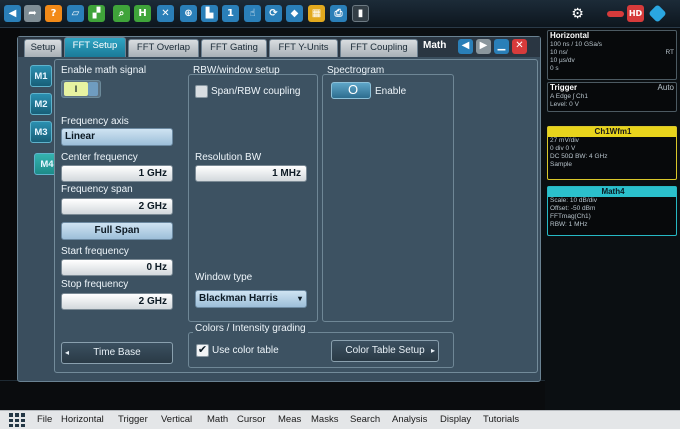  I want to click on menu-cursor: Cursor, so click(251, 420).